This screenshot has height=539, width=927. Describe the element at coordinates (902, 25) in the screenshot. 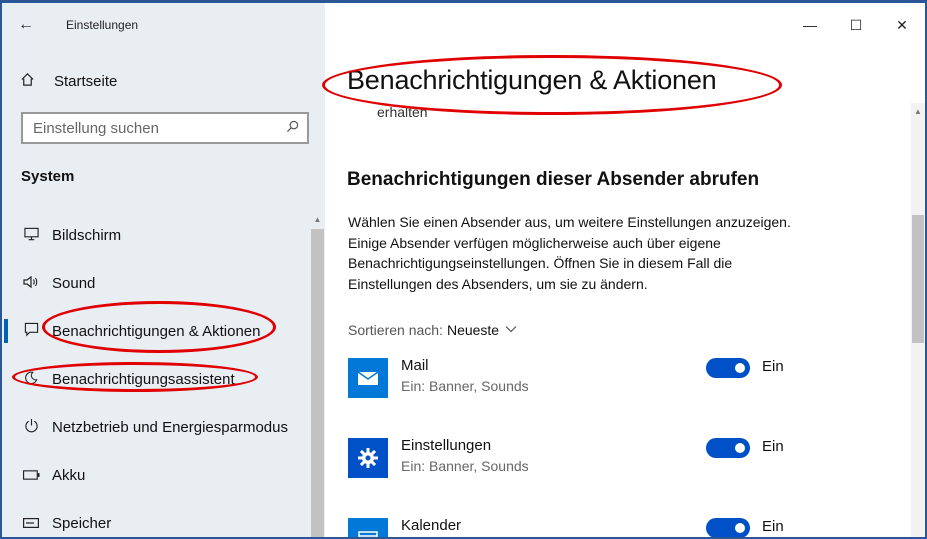

I see `close-button: ✕` at that location.